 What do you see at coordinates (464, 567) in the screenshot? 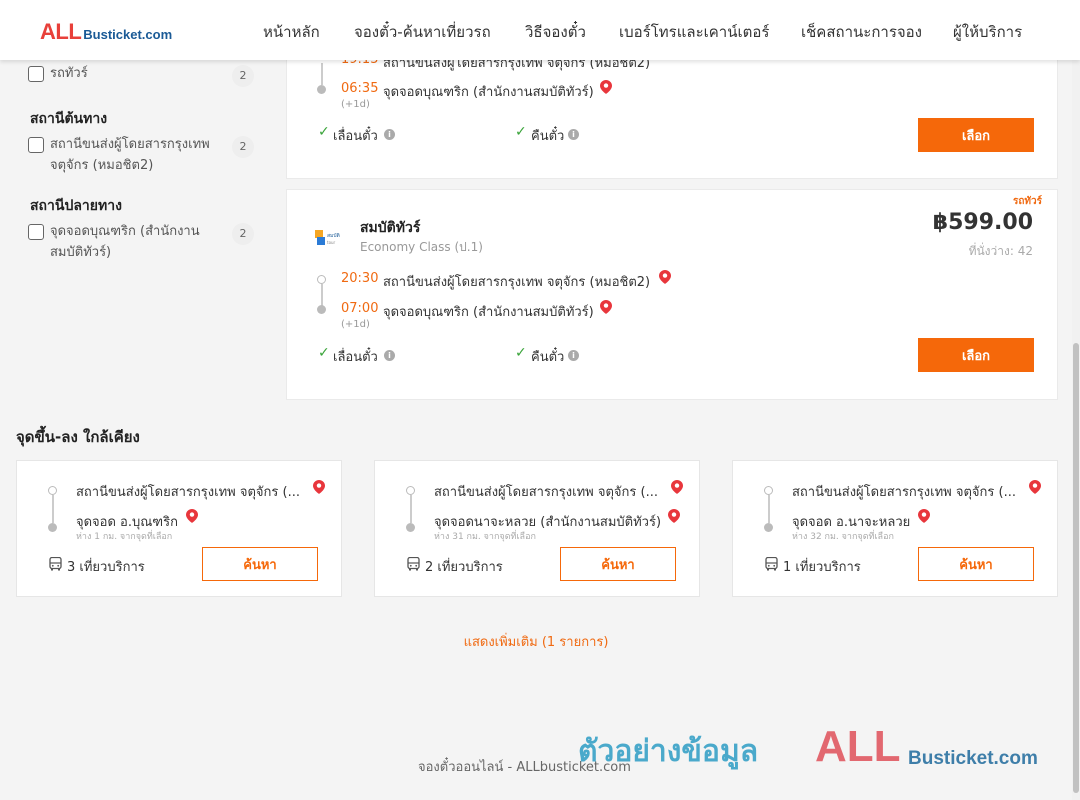
I see `trip-count: 2 เที่ยวบริการ` at bounding box center [464, 567].